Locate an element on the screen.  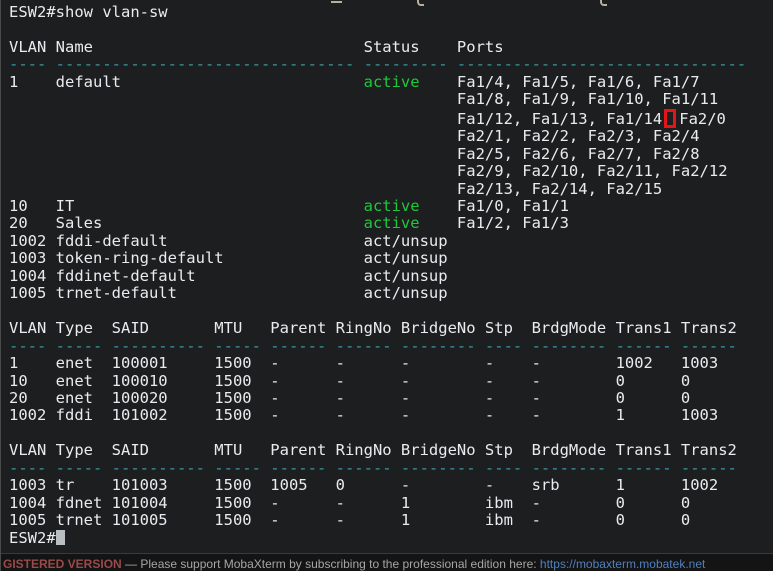
terminal-line: Fa1/12, Fa1/13, Fa1/14 Fa2/0 is located at coordinates (391, 118).